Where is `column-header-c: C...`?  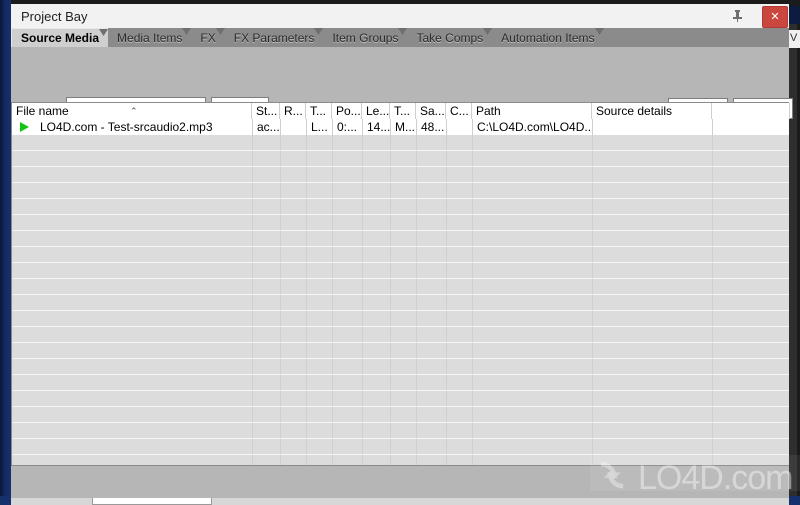
column-header-c: C... is located at coordinates (459, 111).